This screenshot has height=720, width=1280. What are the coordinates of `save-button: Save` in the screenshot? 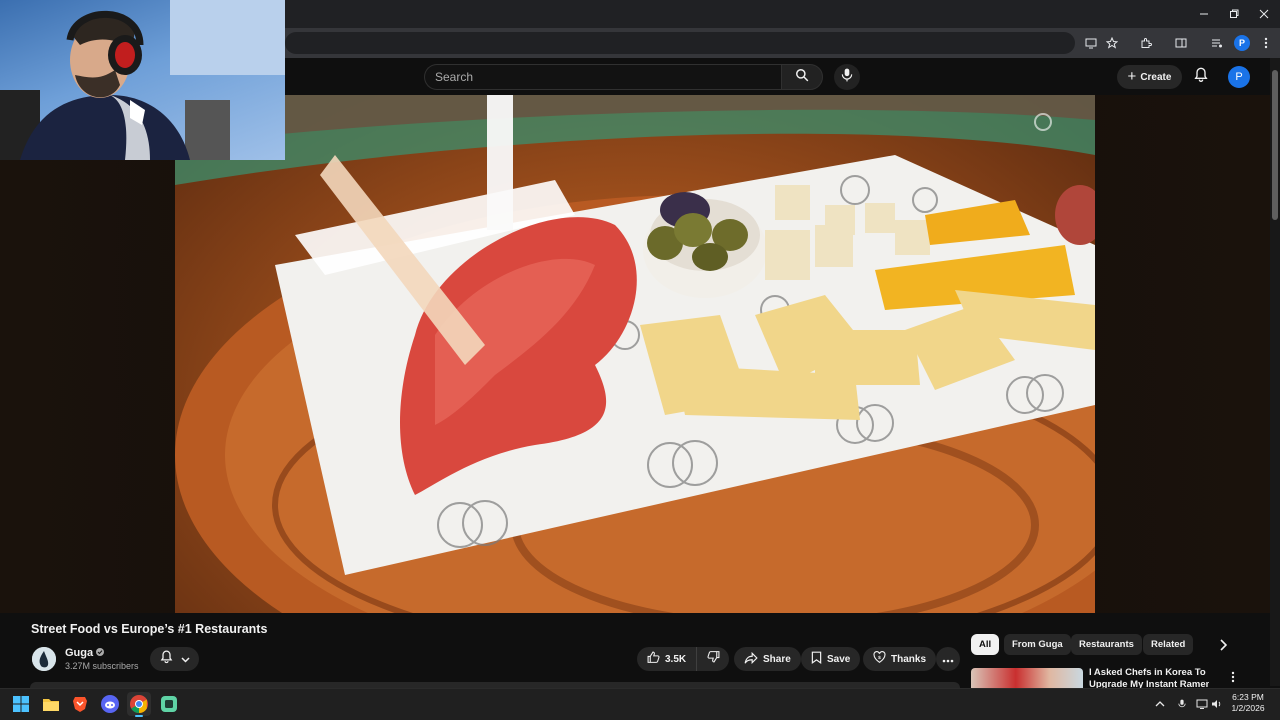 It's located at (831, 659).